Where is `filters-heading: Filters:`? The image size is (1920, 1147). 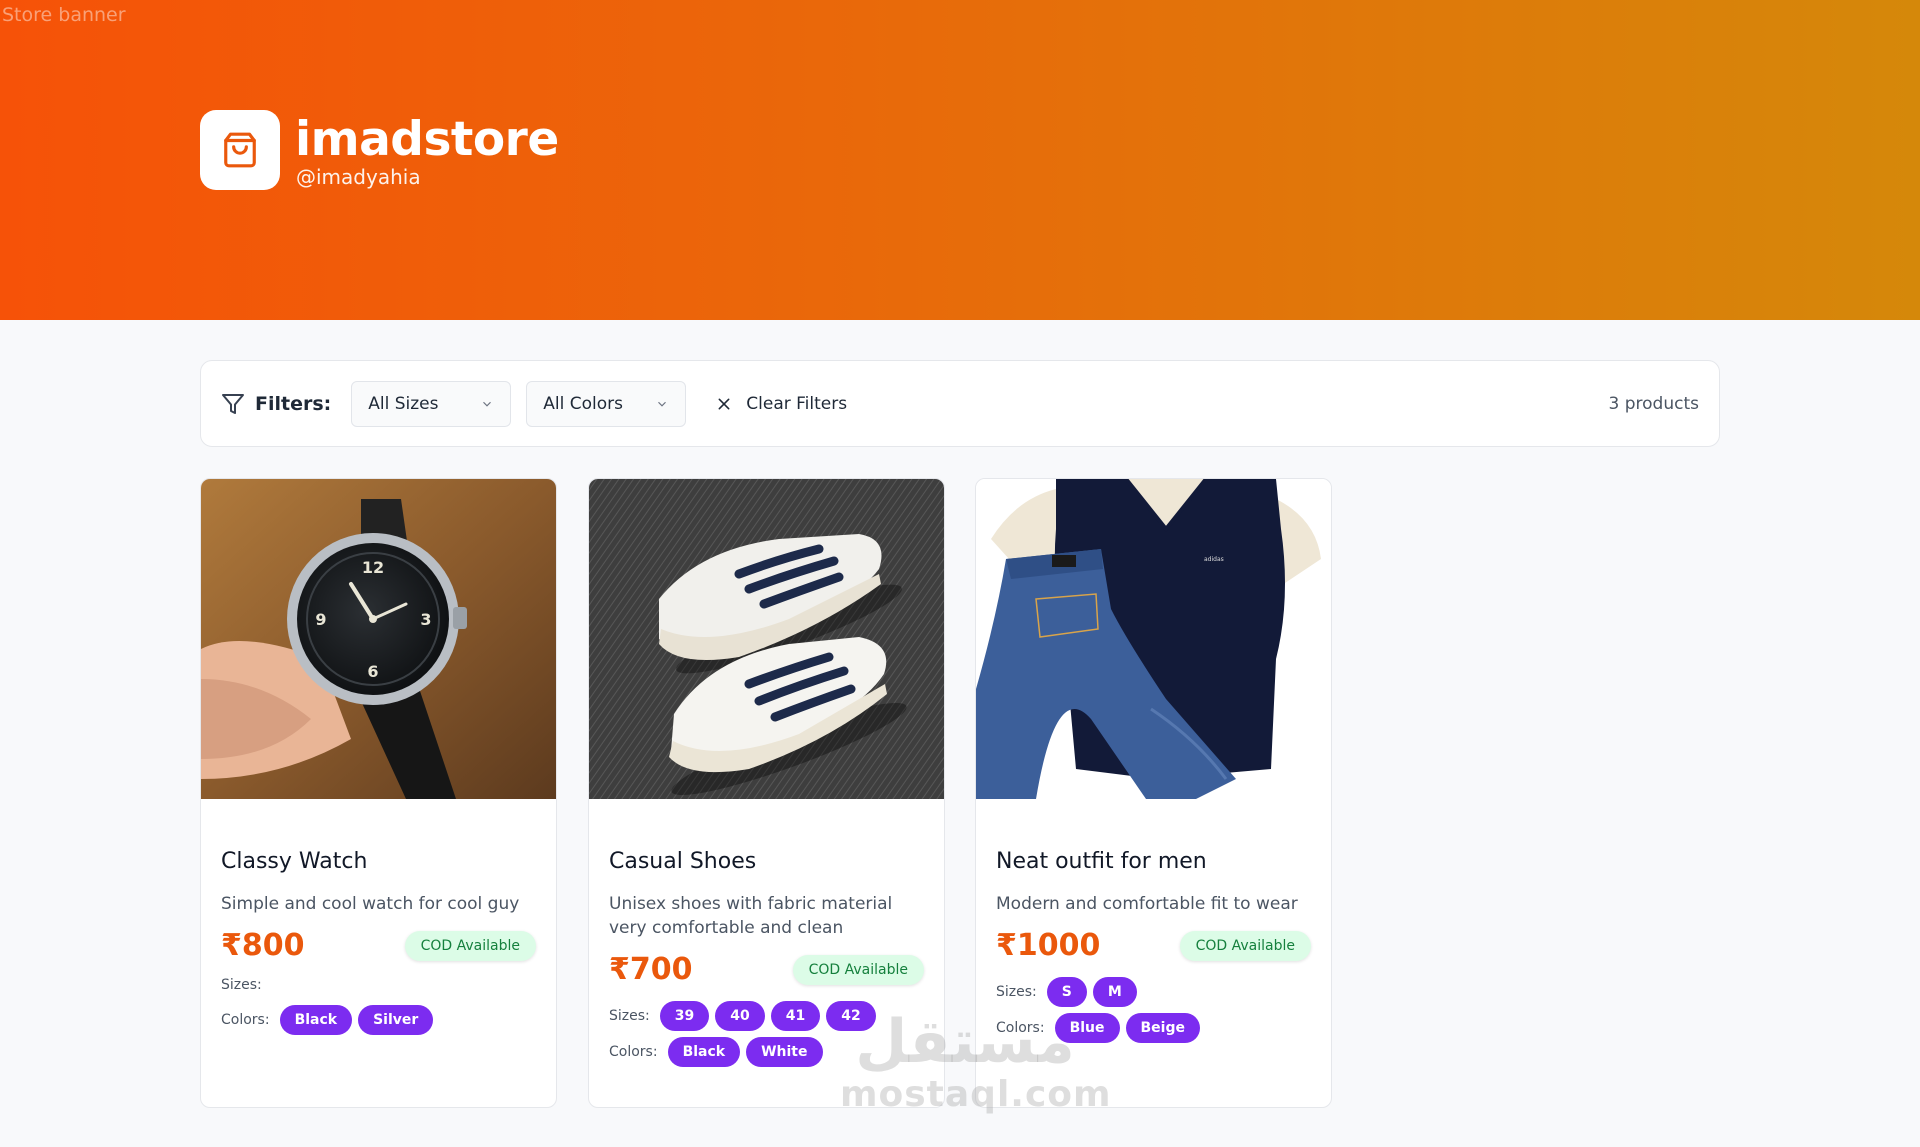 filters-heading: Filters: is located at coordinates (276, 404).